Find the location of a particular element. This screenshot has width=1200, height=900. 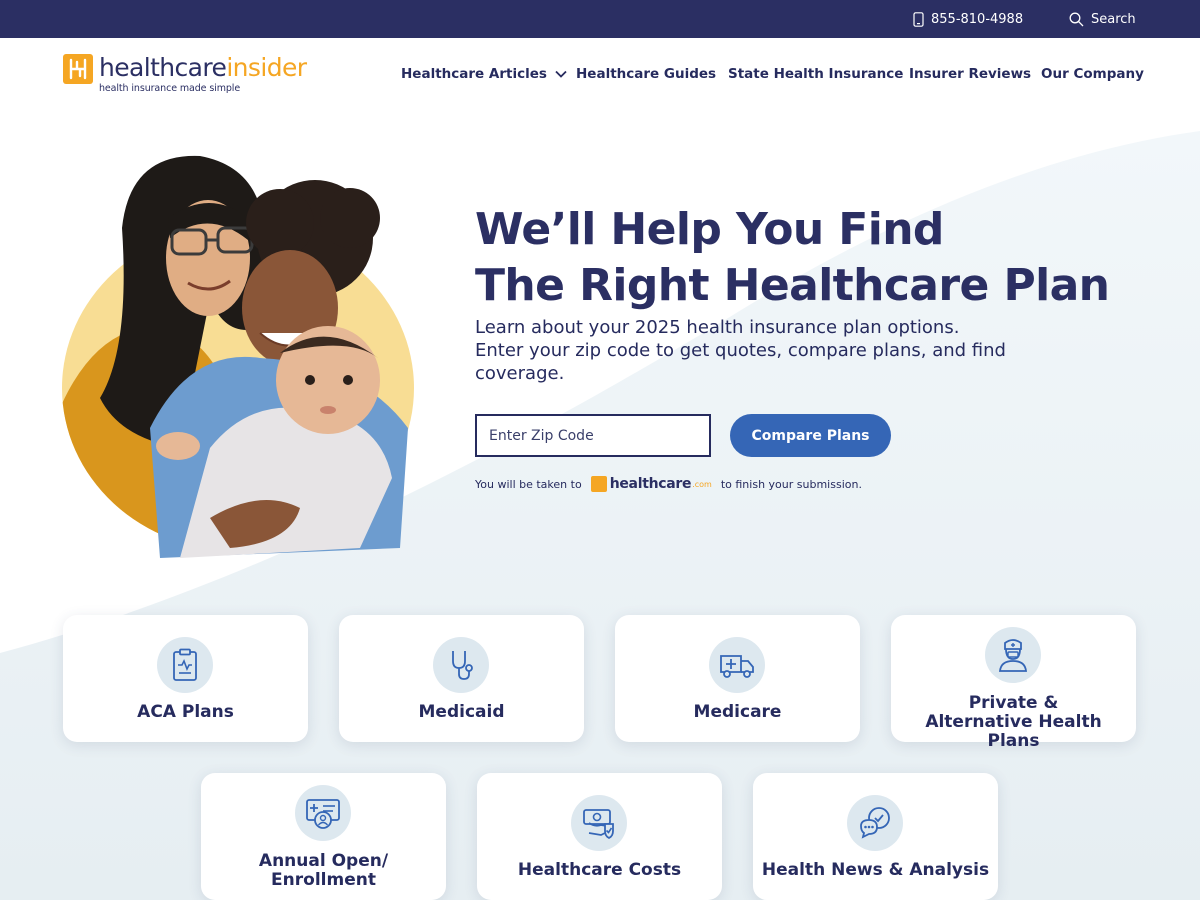

card-label: Annual Open/ Enrollment is located at coordinates (323, 870).